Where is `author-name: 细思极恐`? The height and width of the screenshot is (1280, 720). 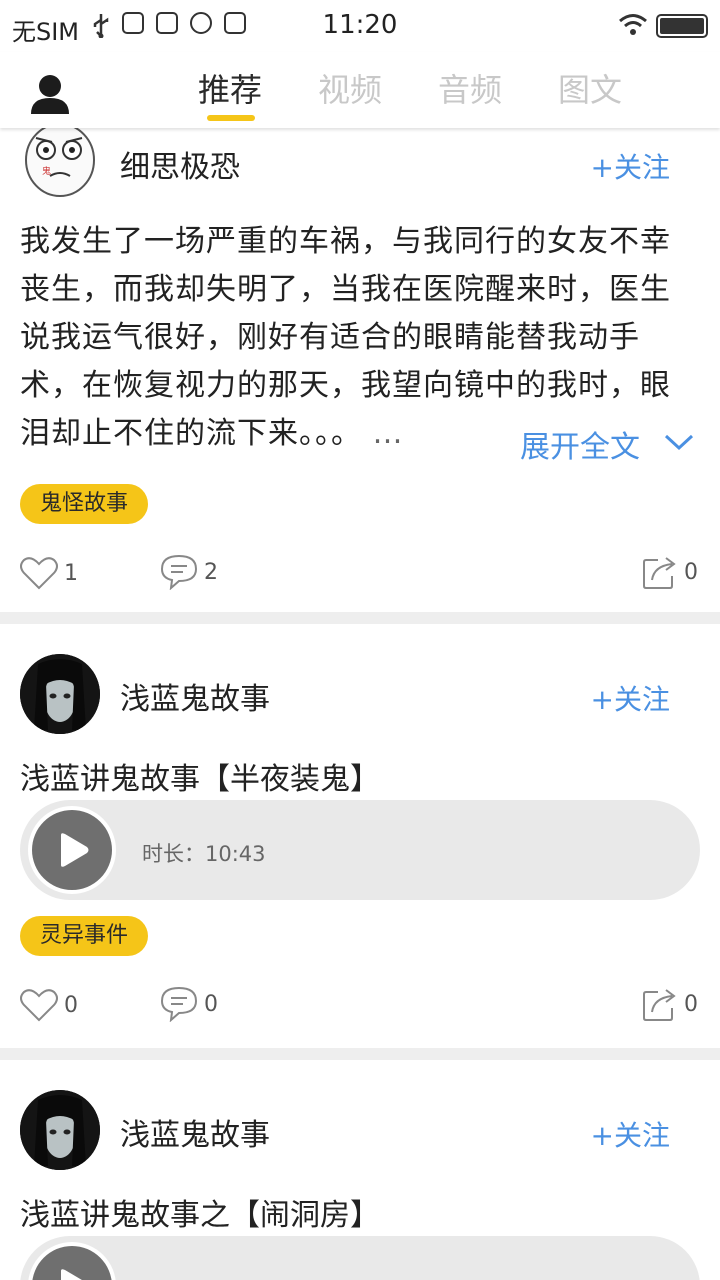 author-name: 细思极恐 is located at coordinates (180, 164).